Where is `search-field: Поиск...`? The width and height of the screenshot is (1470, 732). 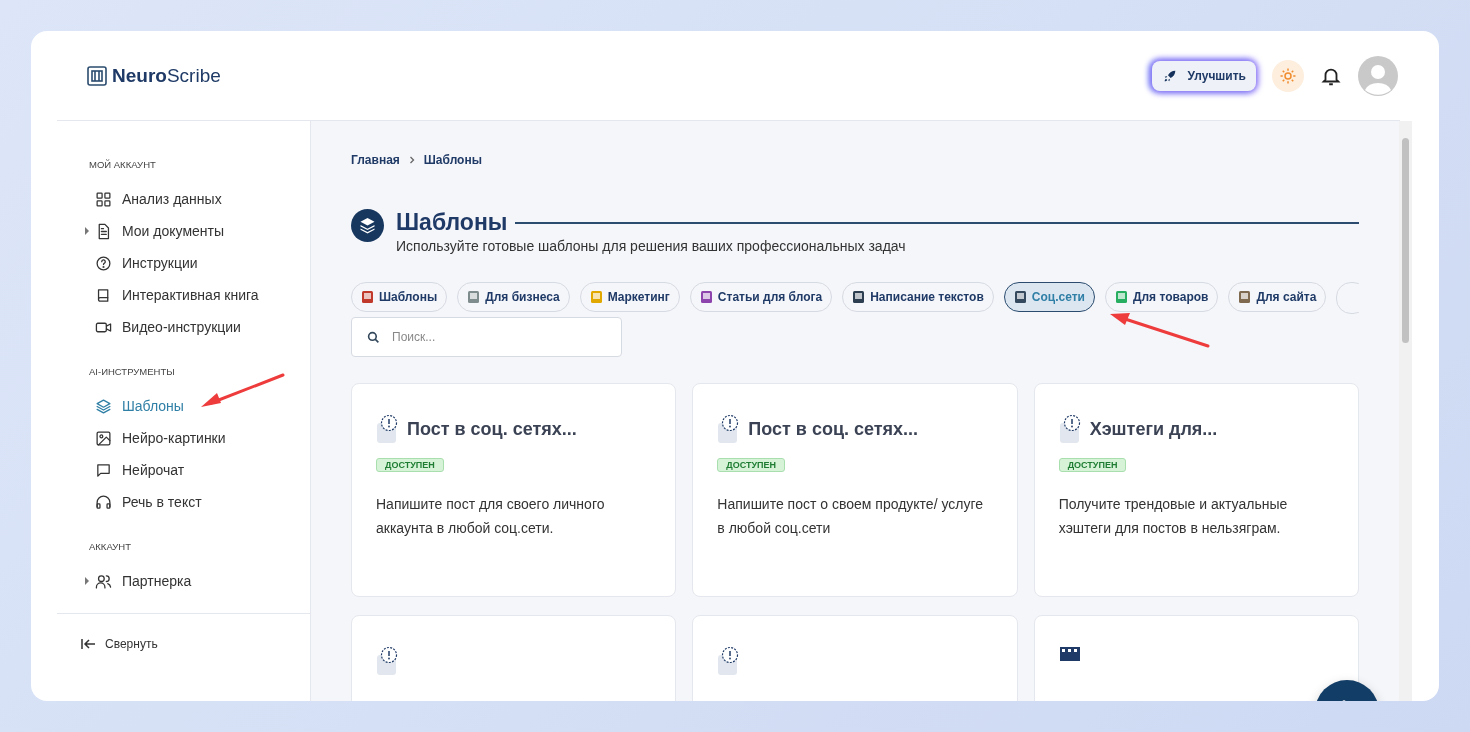
search-field: Поиск... is located at coordinates (486, 337).